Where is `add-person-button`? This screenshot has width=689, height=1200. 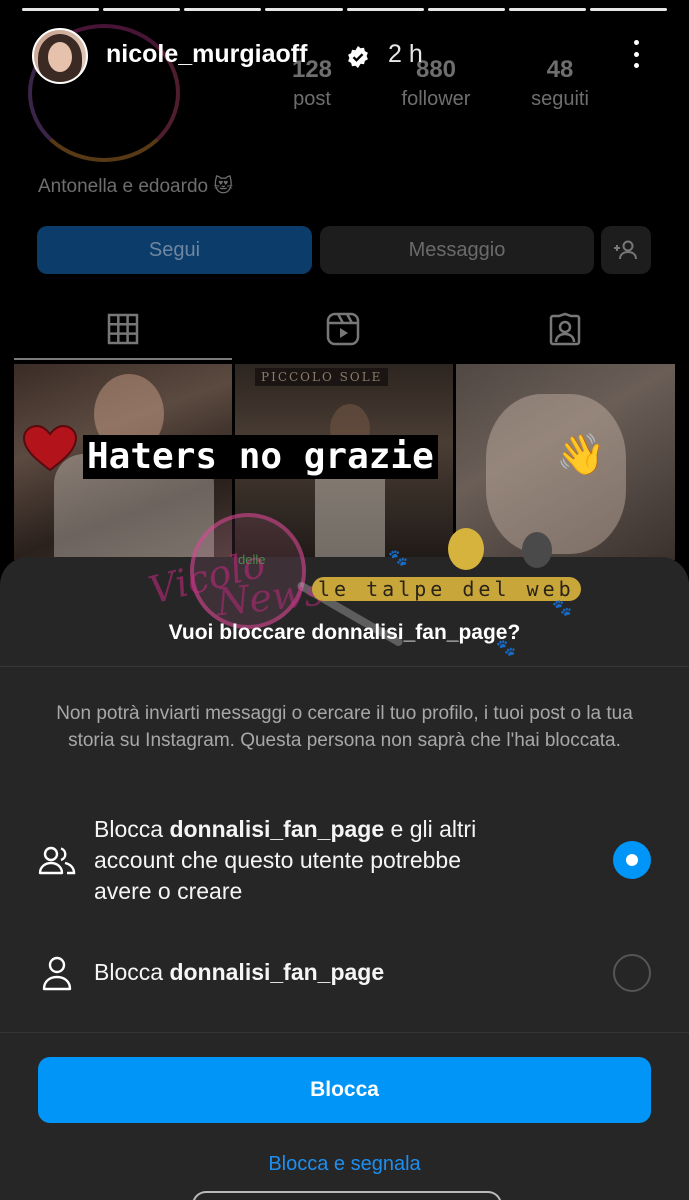 add-person-button is located at coordinates (626, 250).